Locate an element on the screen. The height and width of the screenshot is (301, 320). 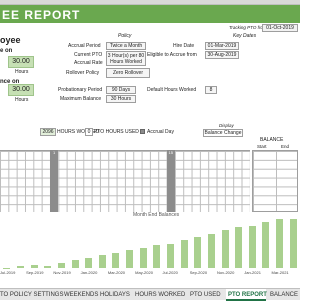
eligible-value: 30-Aug-2019 is located at coordinates (222, 55).